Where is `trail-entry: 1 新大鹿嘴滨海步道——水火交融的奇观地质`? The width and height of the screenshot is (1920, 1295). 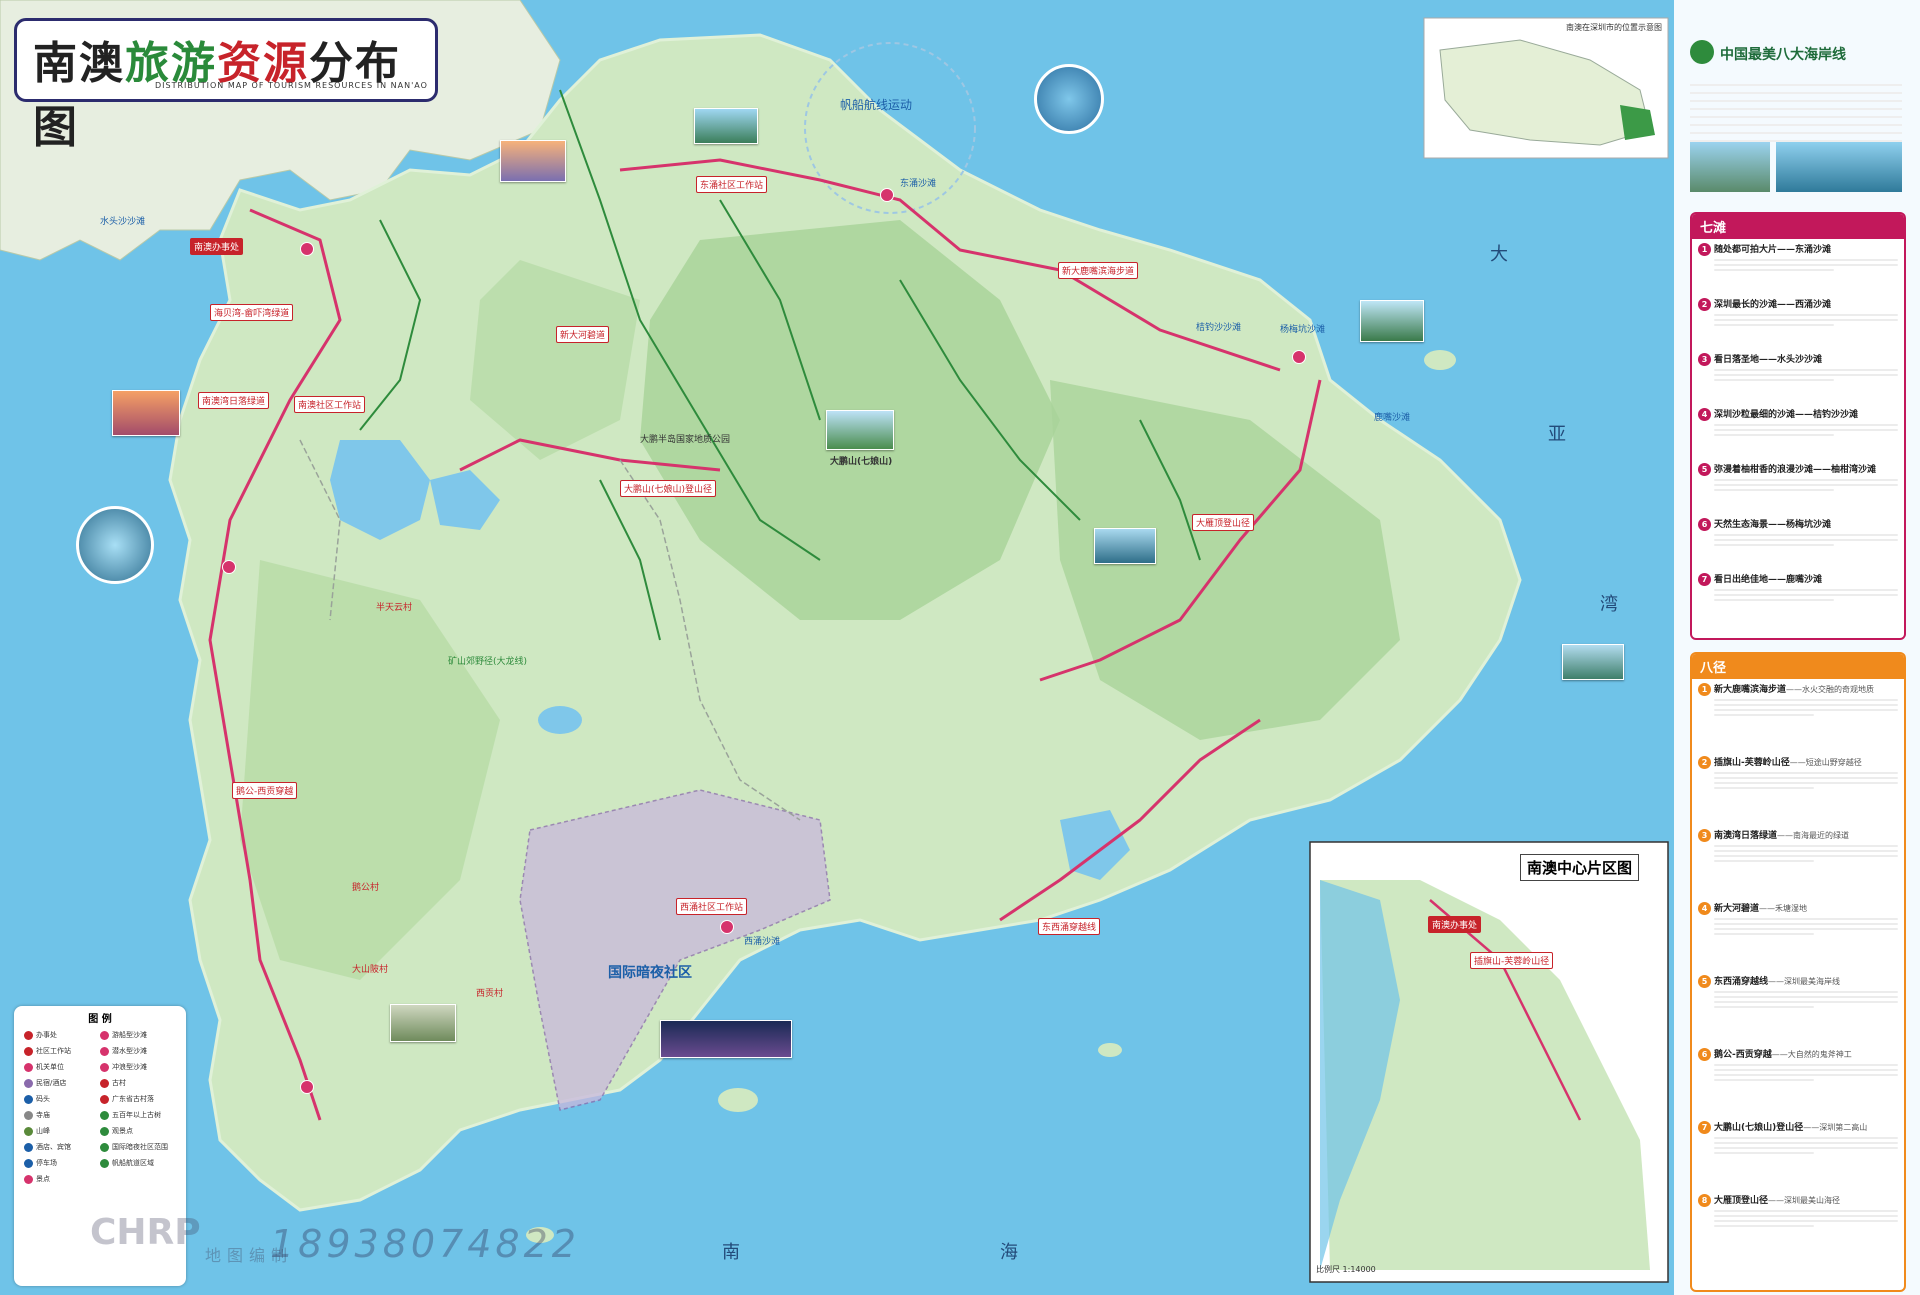
trail-entry: 1 新大鹿嘴滨海步道——水火交融的奇观地质 is located at coordinates (1798, 715).